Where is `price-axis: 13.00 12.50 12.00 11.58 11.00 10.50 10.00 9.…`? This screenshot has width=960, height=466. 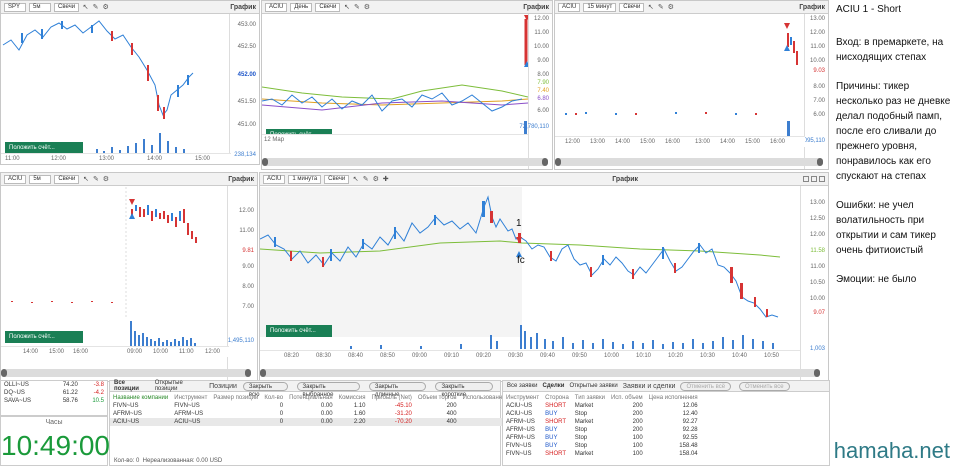 price-axis: 13.00 12.50 12.00 11.58 11.00 10.50 10.00 9.… is located at coordinates (814, 283).